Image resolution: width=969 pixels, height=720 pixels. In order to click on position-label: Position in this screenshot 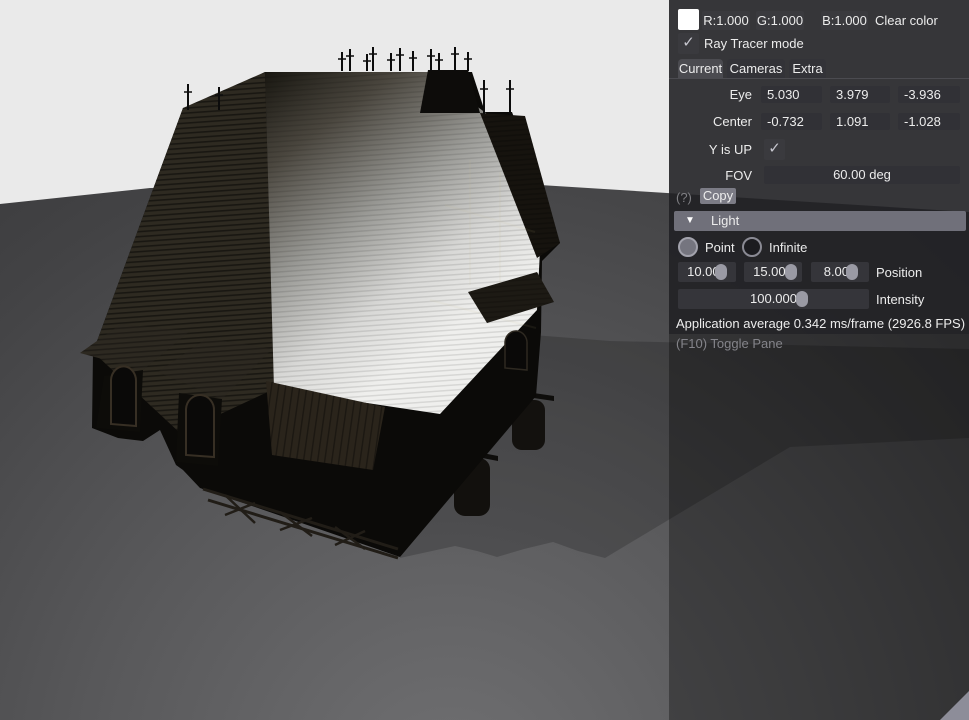, I will do `click(899, 272)`.